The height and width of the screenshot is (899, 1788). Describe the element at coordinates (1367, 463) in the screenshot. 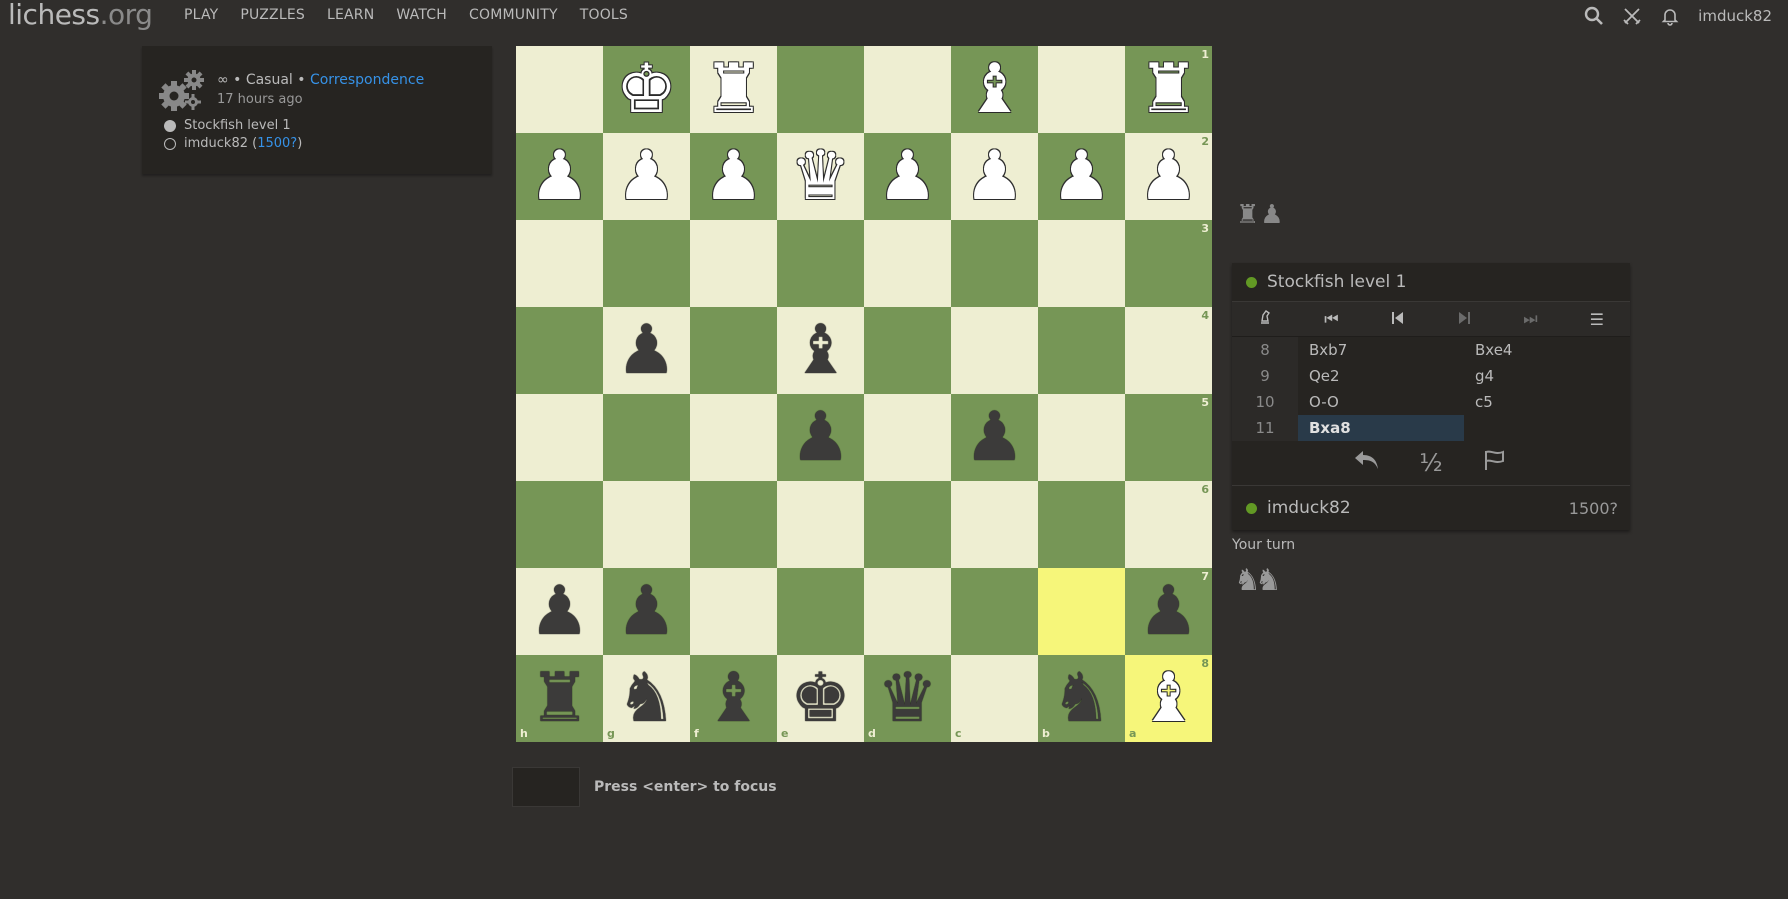

I see `takeback-icon` at that location.